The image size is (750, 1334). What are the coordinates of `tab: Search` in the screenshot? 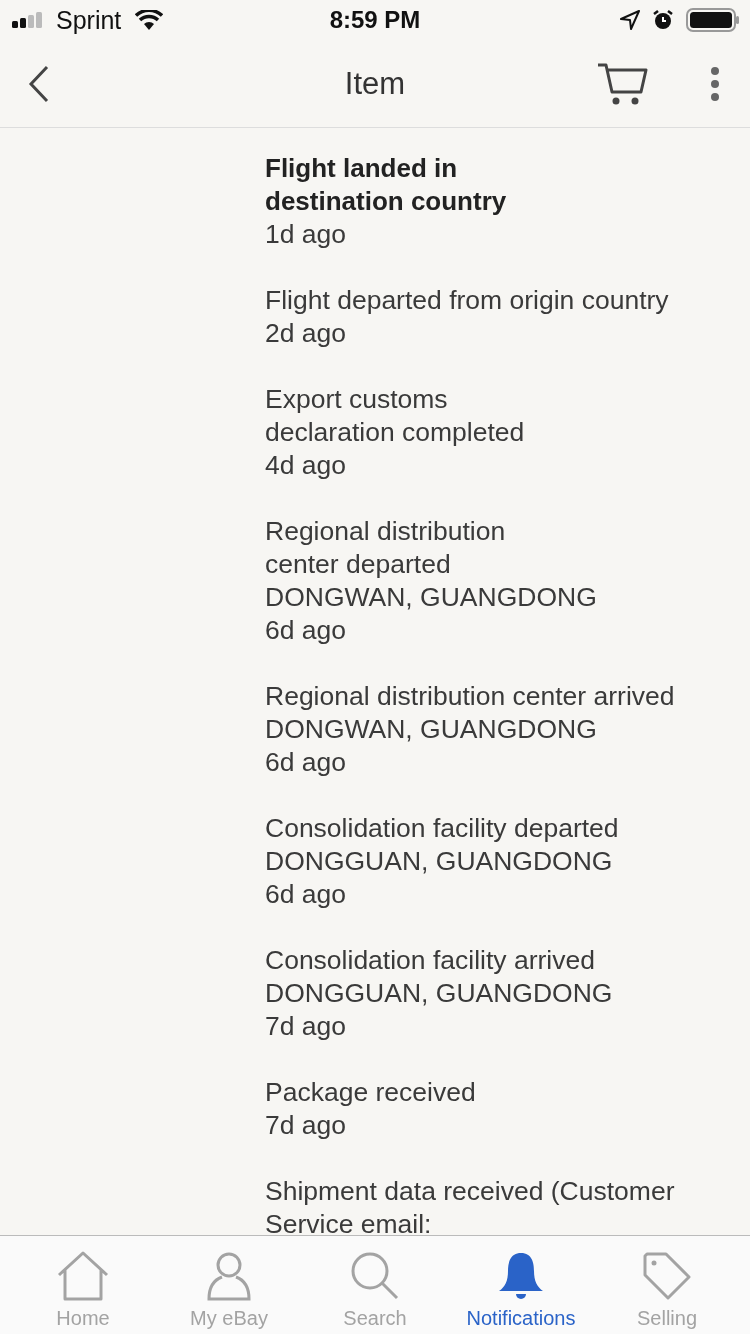 It's located at (375, 1285).